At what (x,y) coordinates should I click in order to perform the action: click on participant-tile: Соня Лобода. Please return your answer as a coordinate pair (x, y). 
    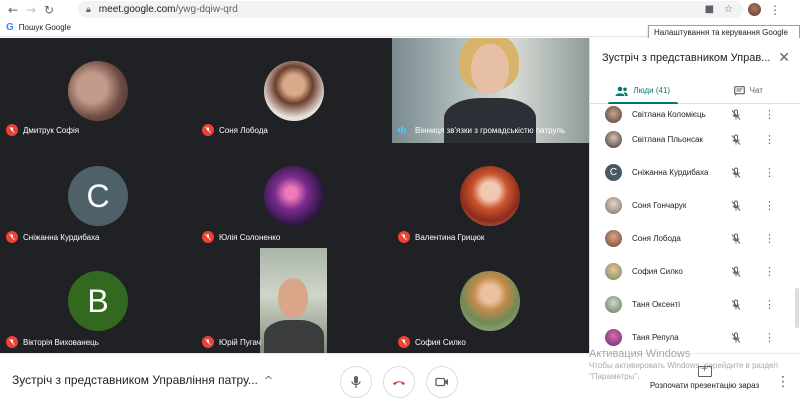
    Looking at the image, I should click on (294, 90).